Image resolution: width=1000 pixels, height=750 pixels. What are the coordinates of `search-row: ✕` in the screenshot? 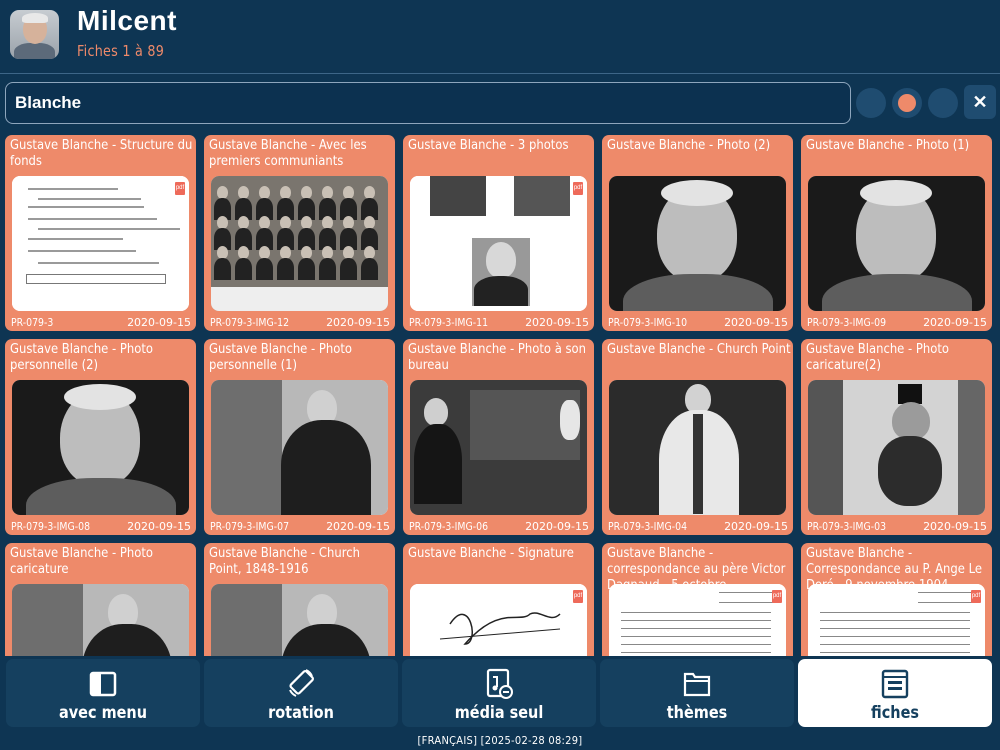 It's located at (500, 103).